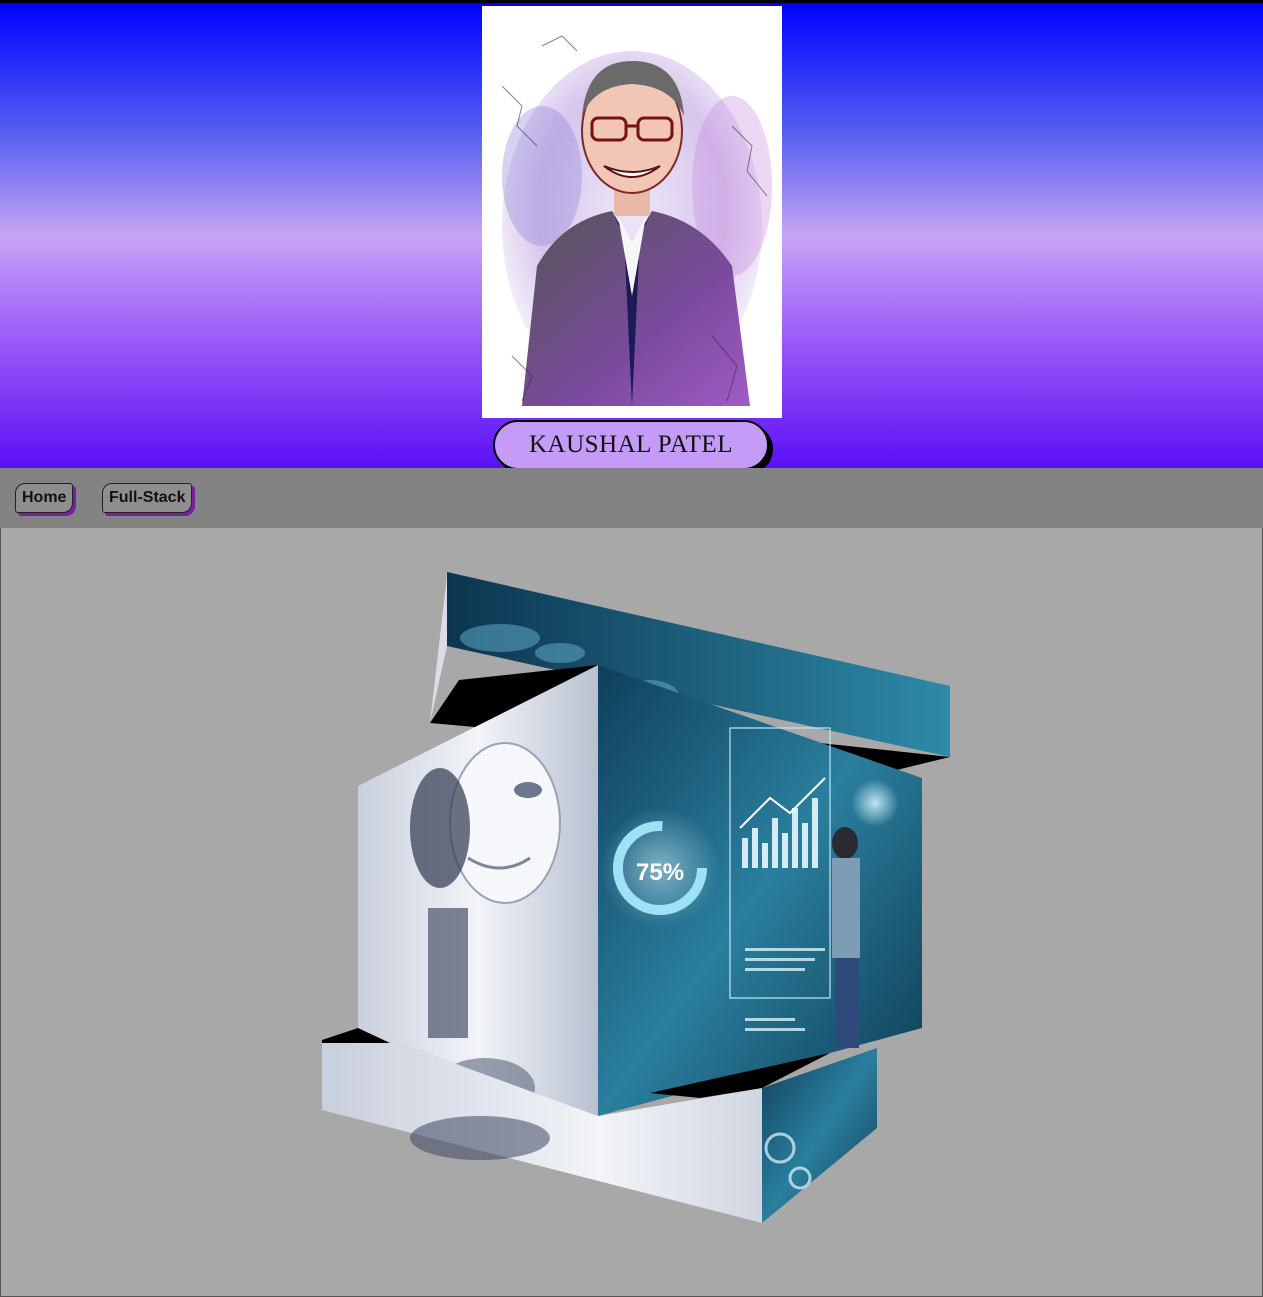 The width and height of the screenshot is (1263, 1297). I want to click on name-badge: KAUSHAL PATEL, so click(631, 445).